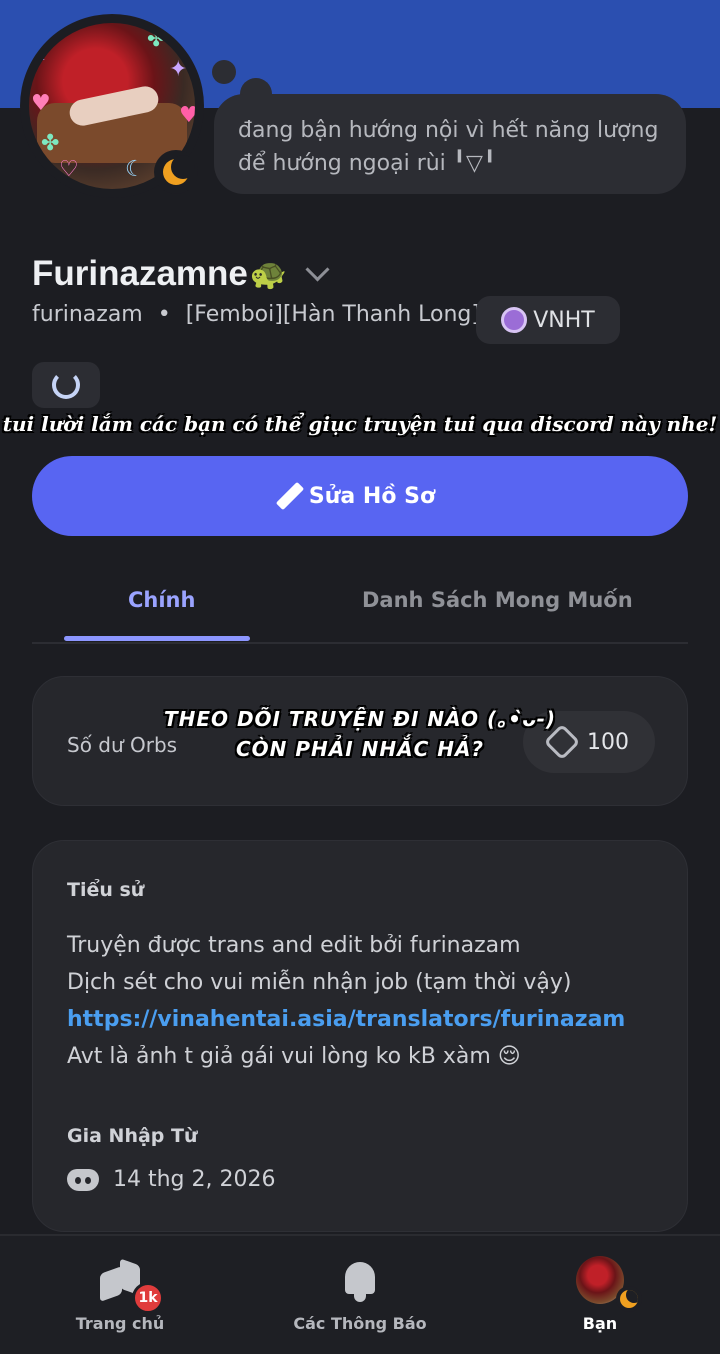 The width and height of the screenshot is (720, 1354). I want to click on chevron-down-icon, so click(317, 269).